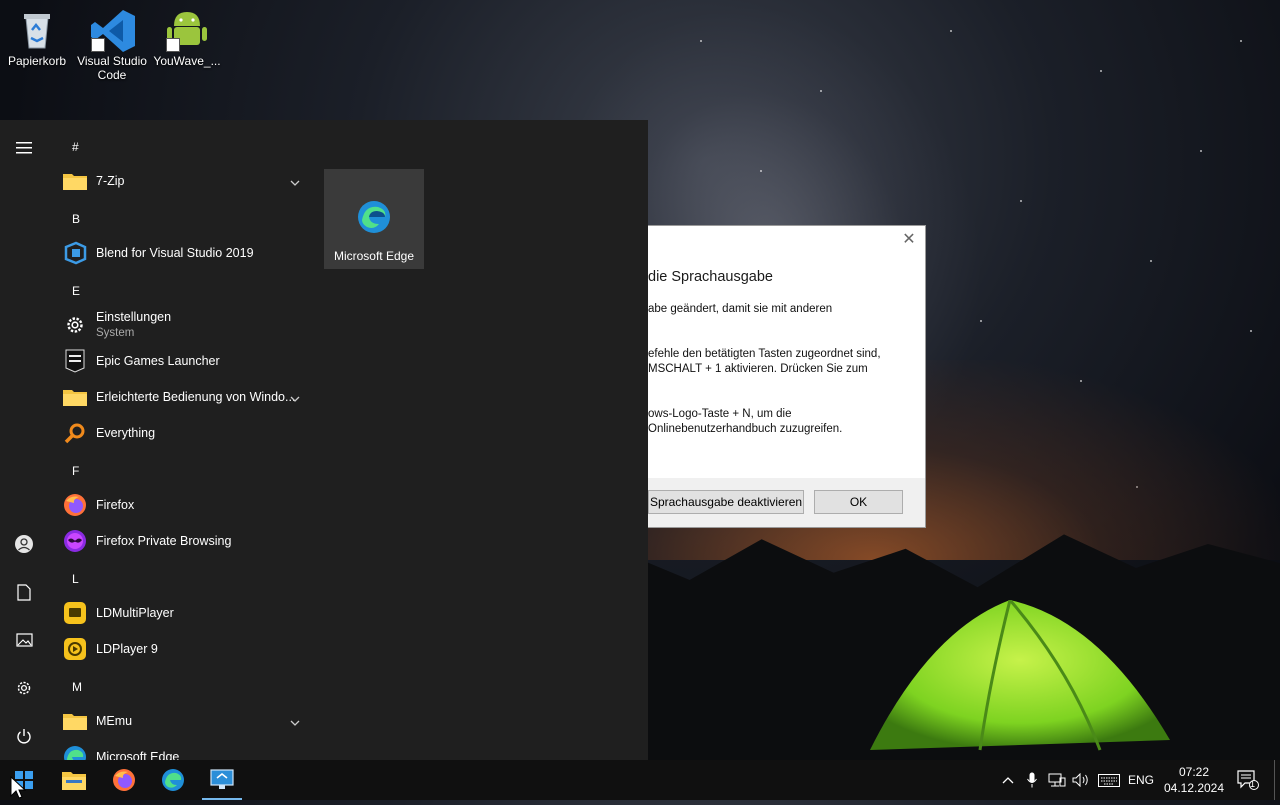 The image size is (1280, 805). What do you see at coordinates (75, 147) in the screenshot?
I see `section-header-hash: #` at bounding box center [75, 147].